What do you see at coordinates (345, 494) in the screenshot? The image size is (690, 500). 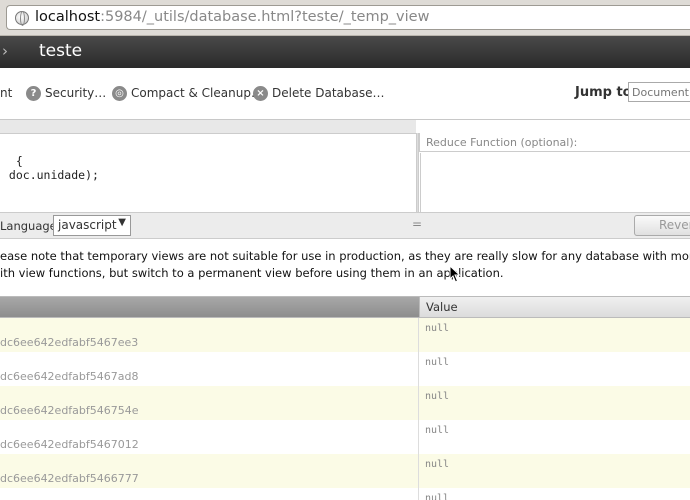 I see `table-row: null` at bounding box center [345, 494].